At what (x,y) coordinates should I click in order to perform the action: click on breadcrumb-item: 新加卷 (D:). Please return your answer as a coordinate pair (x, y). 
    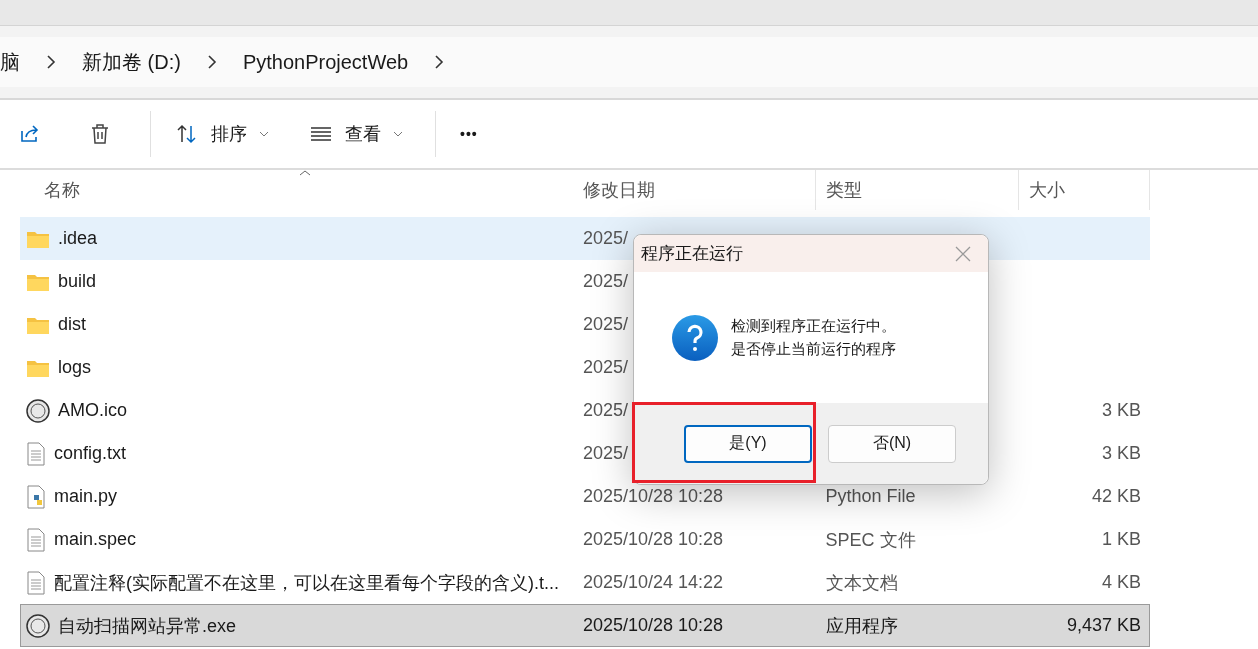
    Looking at the image, I should click on (144, 62).